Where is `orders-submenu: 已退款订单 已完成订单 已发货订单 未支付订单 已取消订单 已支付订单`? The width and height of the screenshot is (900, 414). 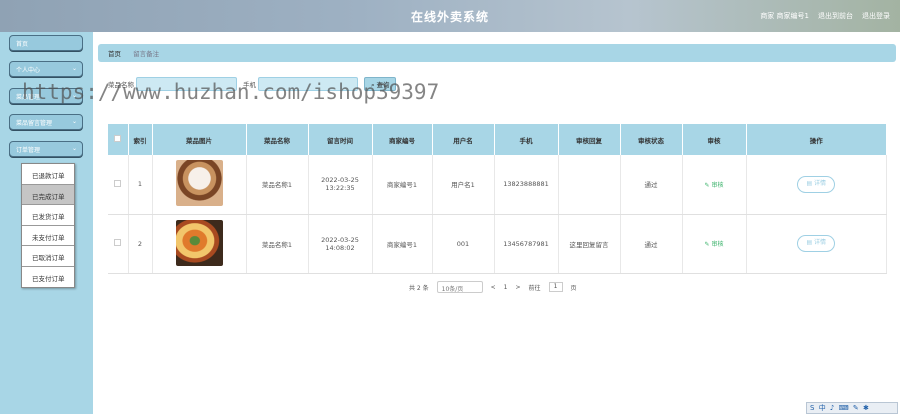
orders-submenu: 已退款订单 已完成订单 已发货订单 未支付订单 已取消订单 已支付订单 is located at coordinates (48, 225).